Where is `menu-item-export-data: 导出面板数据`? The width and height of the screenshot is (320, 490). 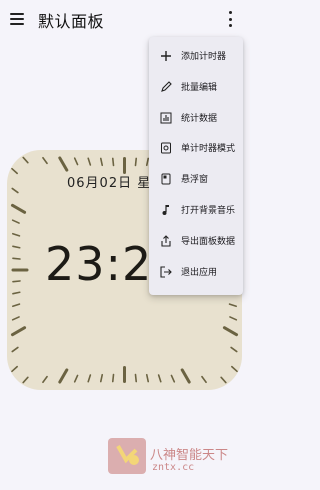
menu-item-export-data: 导出面板数据 is located at coordinates (196, 241).